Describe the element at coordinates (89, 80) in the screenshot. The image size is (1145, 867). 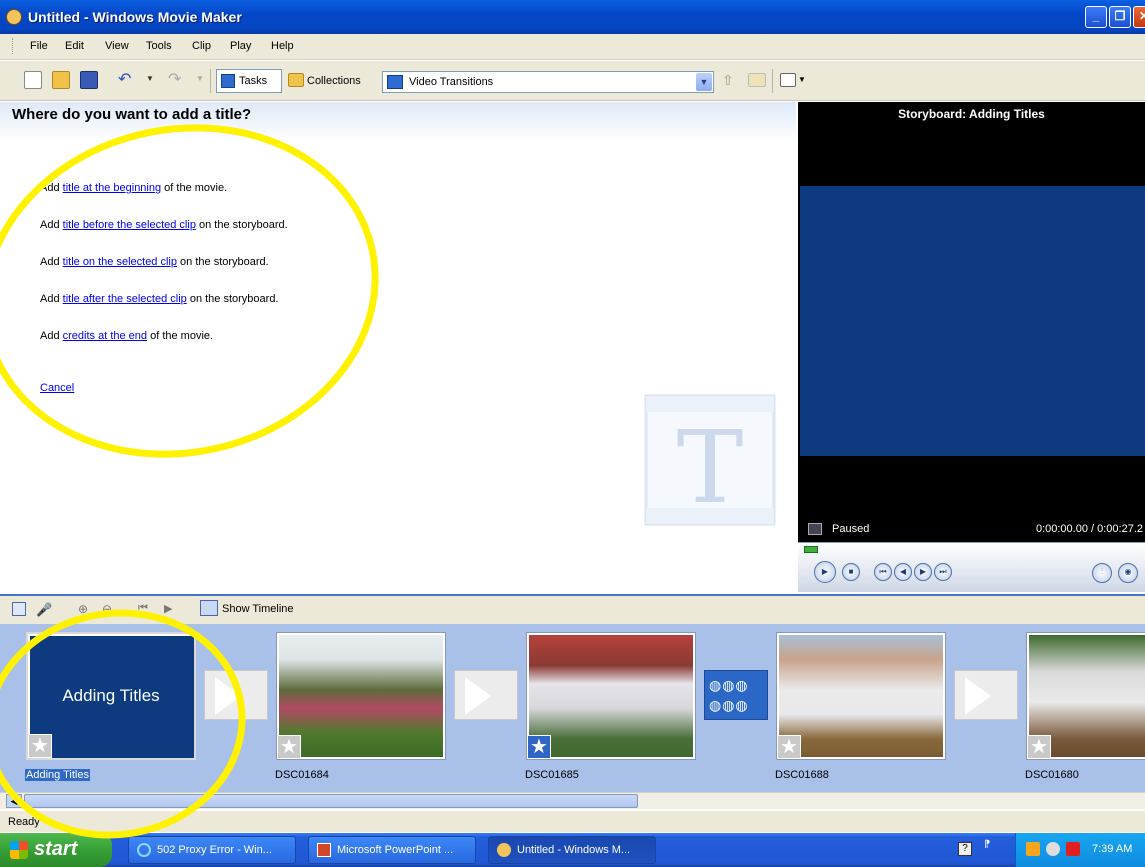
I see `save-project-icon` at that location.